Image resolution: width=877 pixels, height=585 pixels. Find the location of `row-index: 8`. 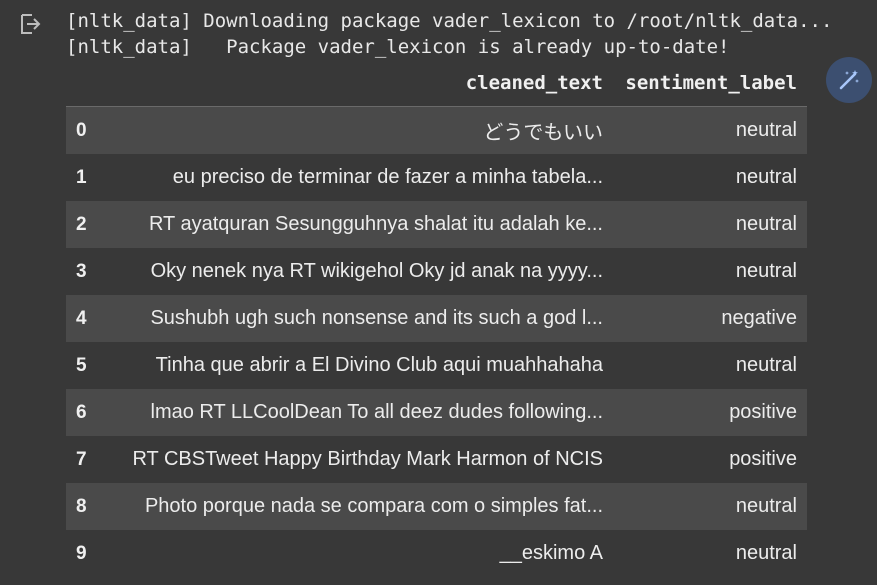

row-index: 8 is located at coordinates (84, 506).